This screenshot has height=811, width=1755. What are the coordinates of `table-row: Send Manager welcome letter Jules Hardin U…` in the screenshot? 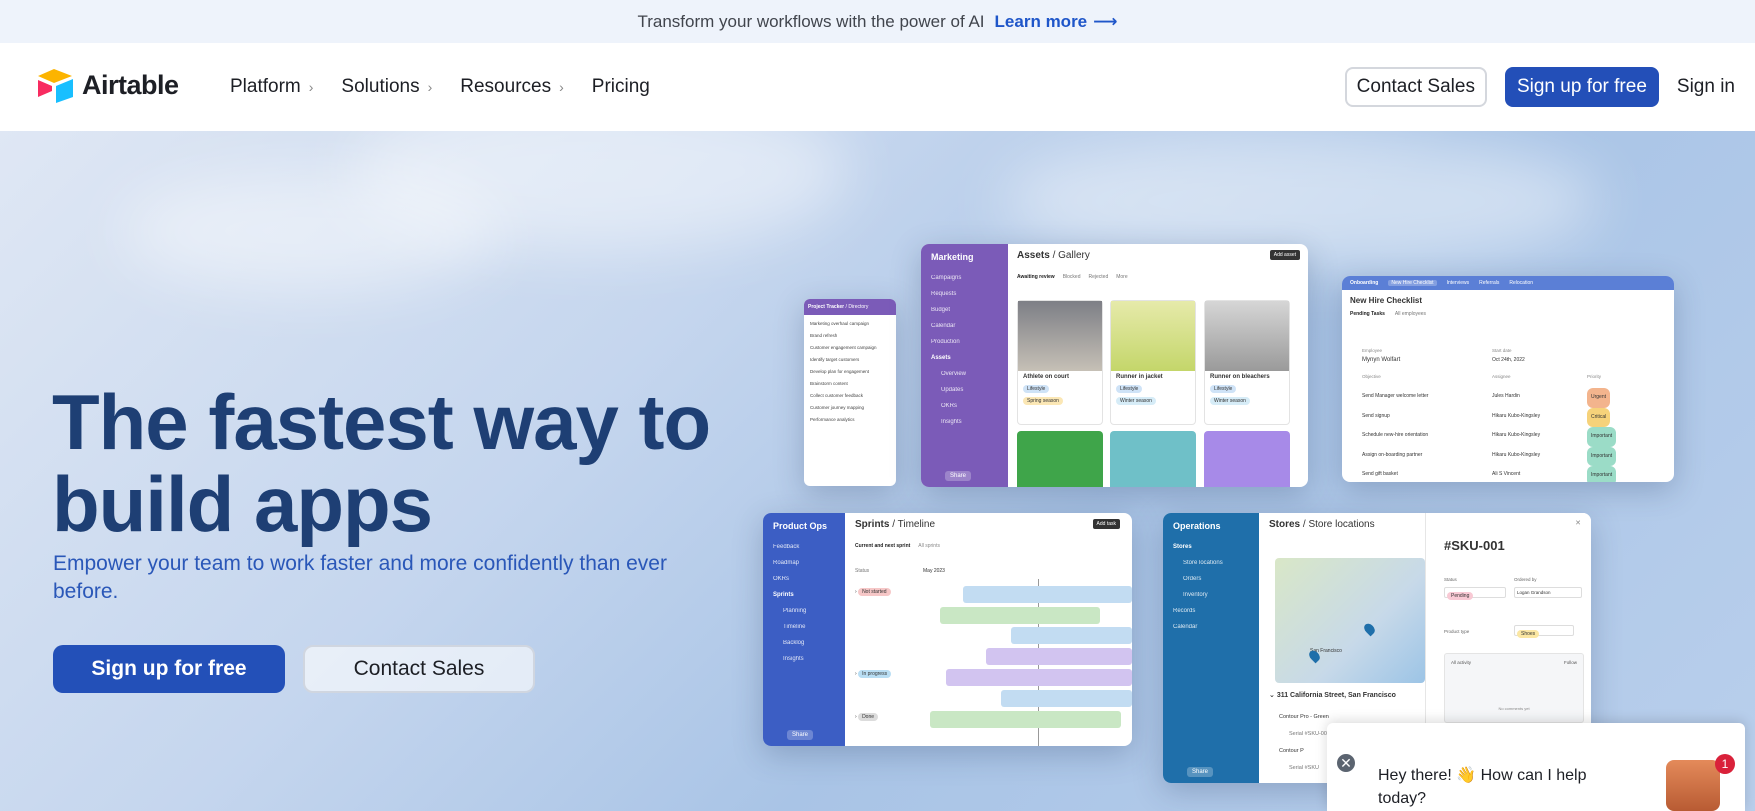 It's located at (1512, 398).